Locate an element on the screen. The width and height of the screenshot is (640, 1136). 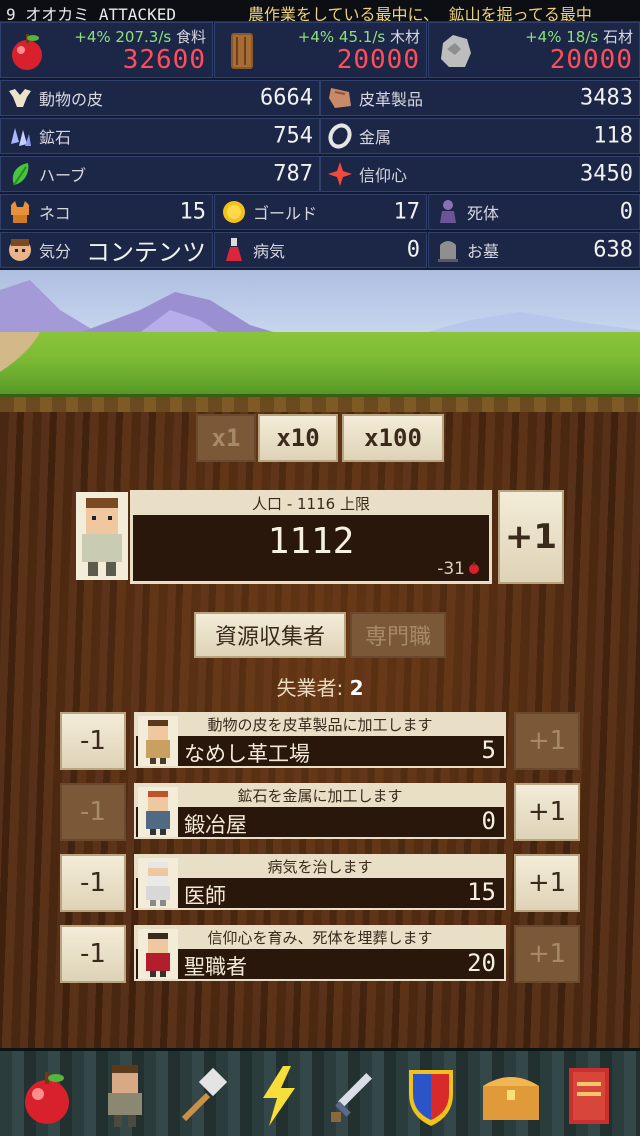
hides-value: 6664 is located at coordinates (286, 98).